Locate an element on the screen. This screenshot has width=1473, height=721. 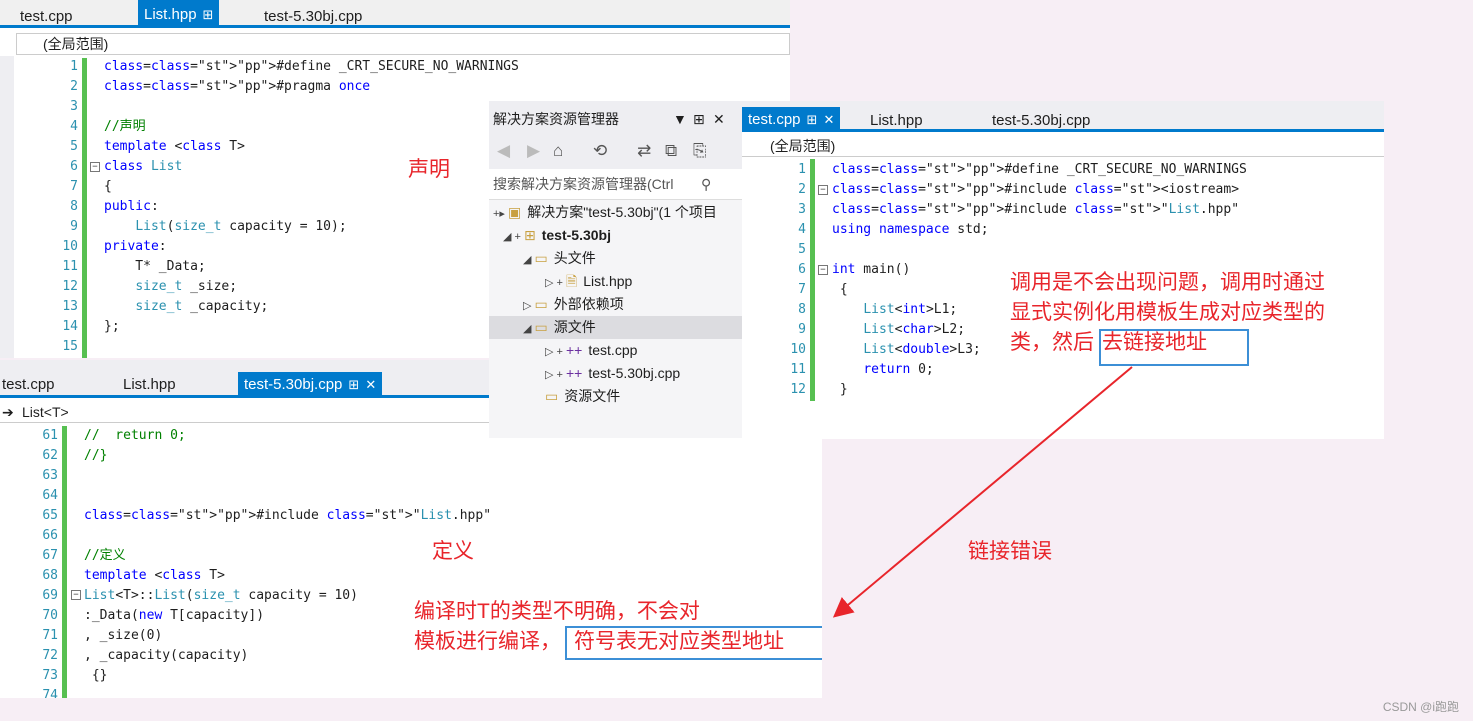
link-error-arrow is located at coordinates (982, 492).